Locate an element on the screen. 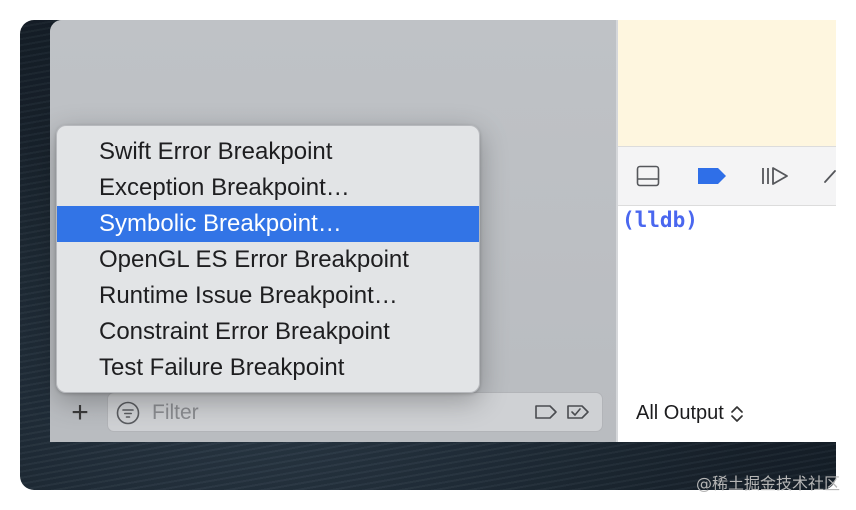 This screenshot has height=510, width=856. chevron-up-down-icon is located at coordinates (736, 413).